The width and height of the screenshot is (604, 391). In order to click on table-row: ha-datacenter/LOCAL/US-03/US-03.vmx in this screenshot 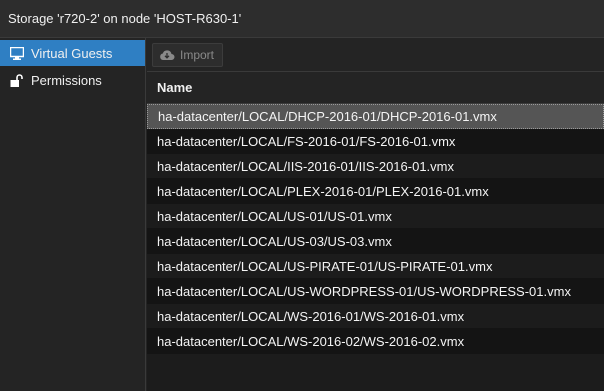, I will do `click(375, 241)`.